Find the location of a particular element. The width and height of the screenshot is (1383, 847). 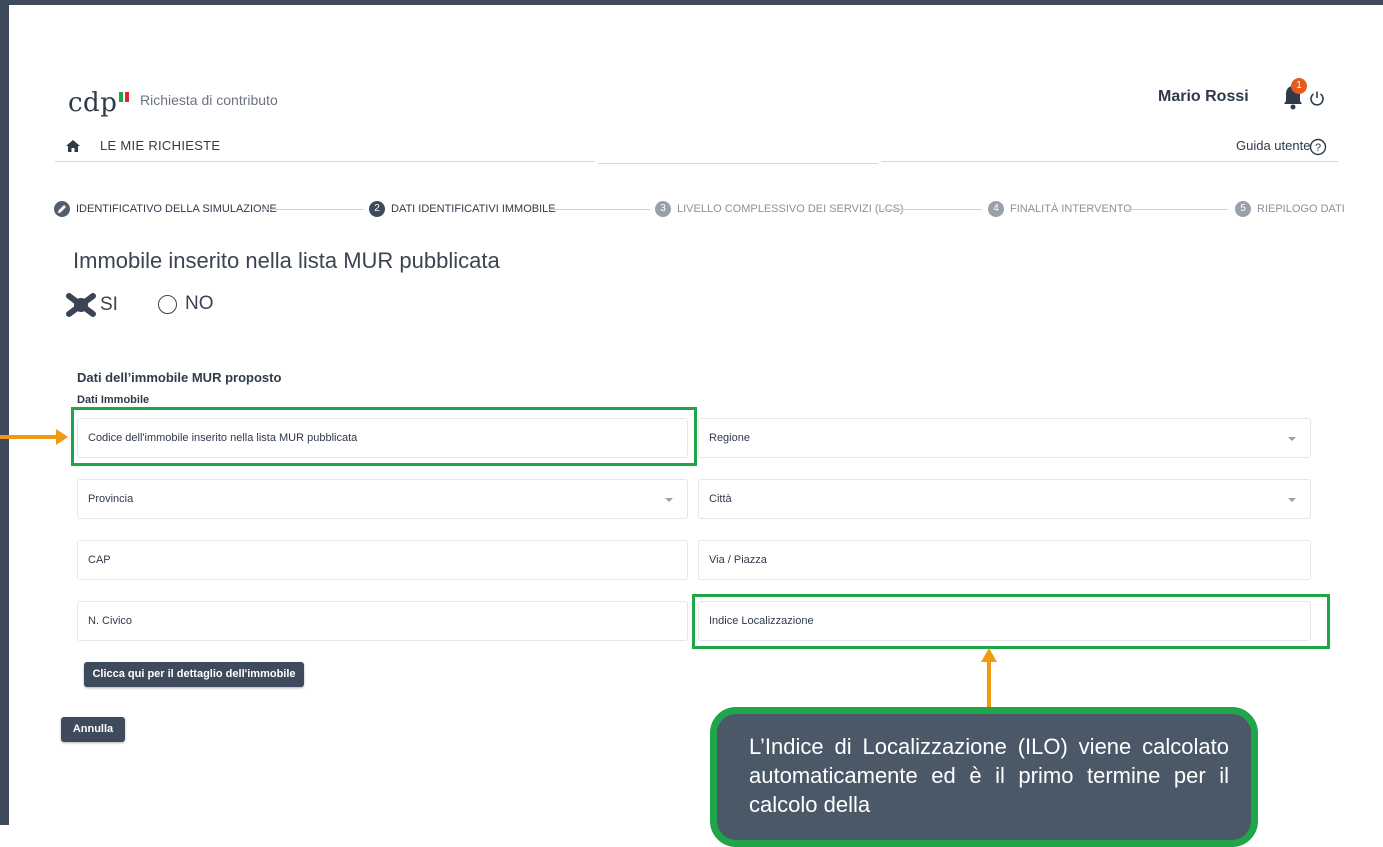

home-icon is located at coordinates (73, 146).